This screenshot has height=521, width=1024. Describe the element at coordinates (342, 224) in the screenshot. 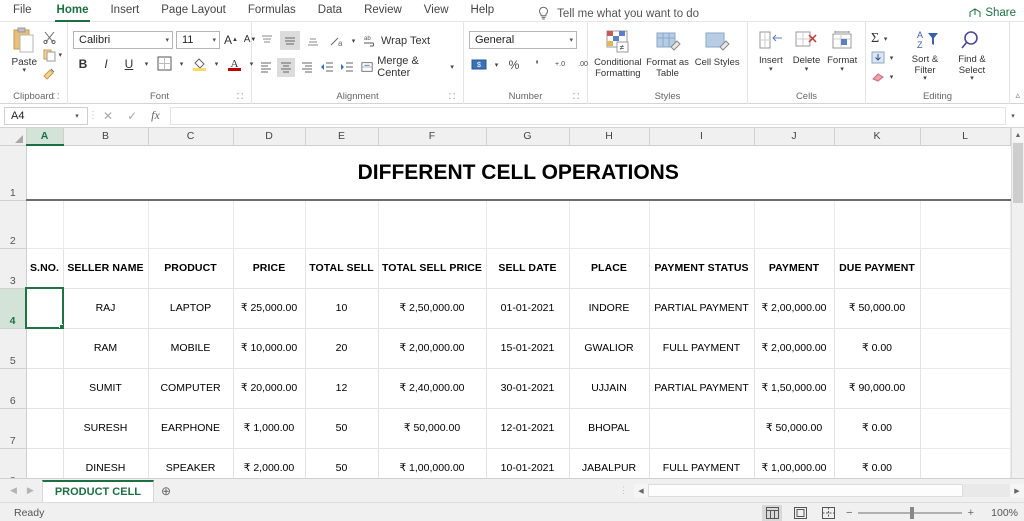

I see `cell-e2` at that location.